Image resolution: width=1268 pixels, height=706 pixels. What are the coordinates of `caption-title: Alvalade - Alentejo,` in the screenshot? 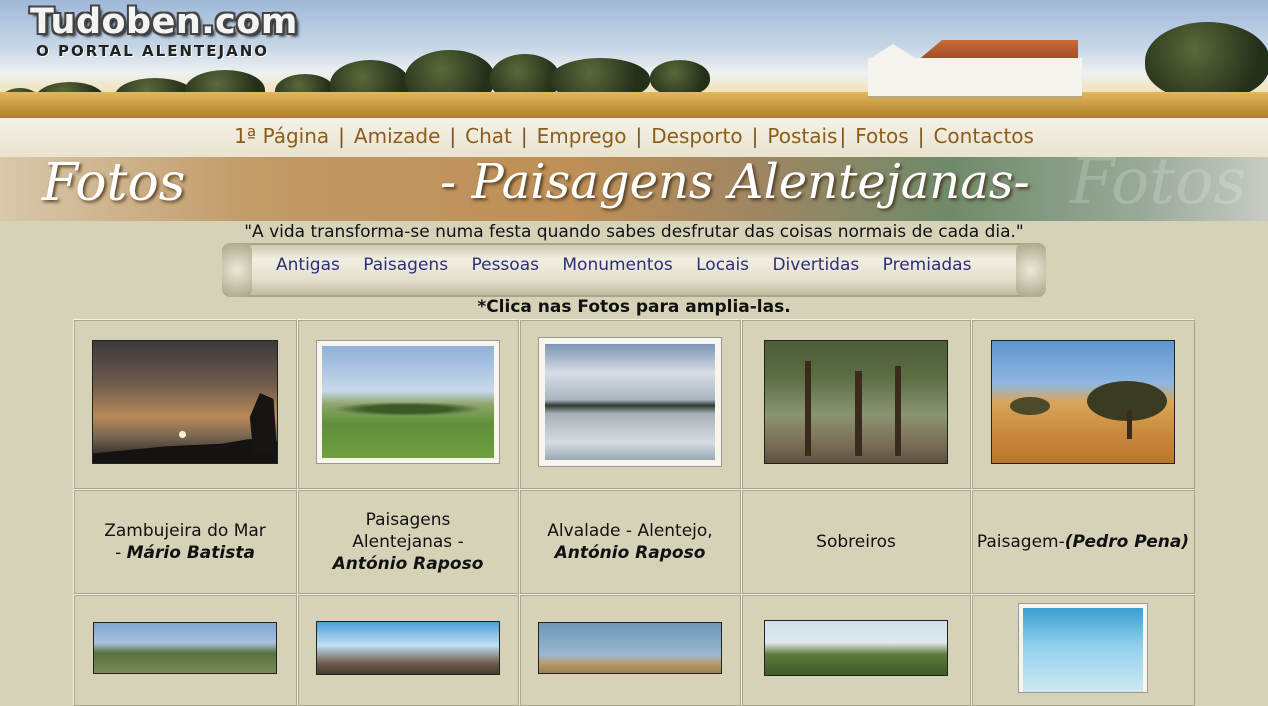 It's located at (630, 530).